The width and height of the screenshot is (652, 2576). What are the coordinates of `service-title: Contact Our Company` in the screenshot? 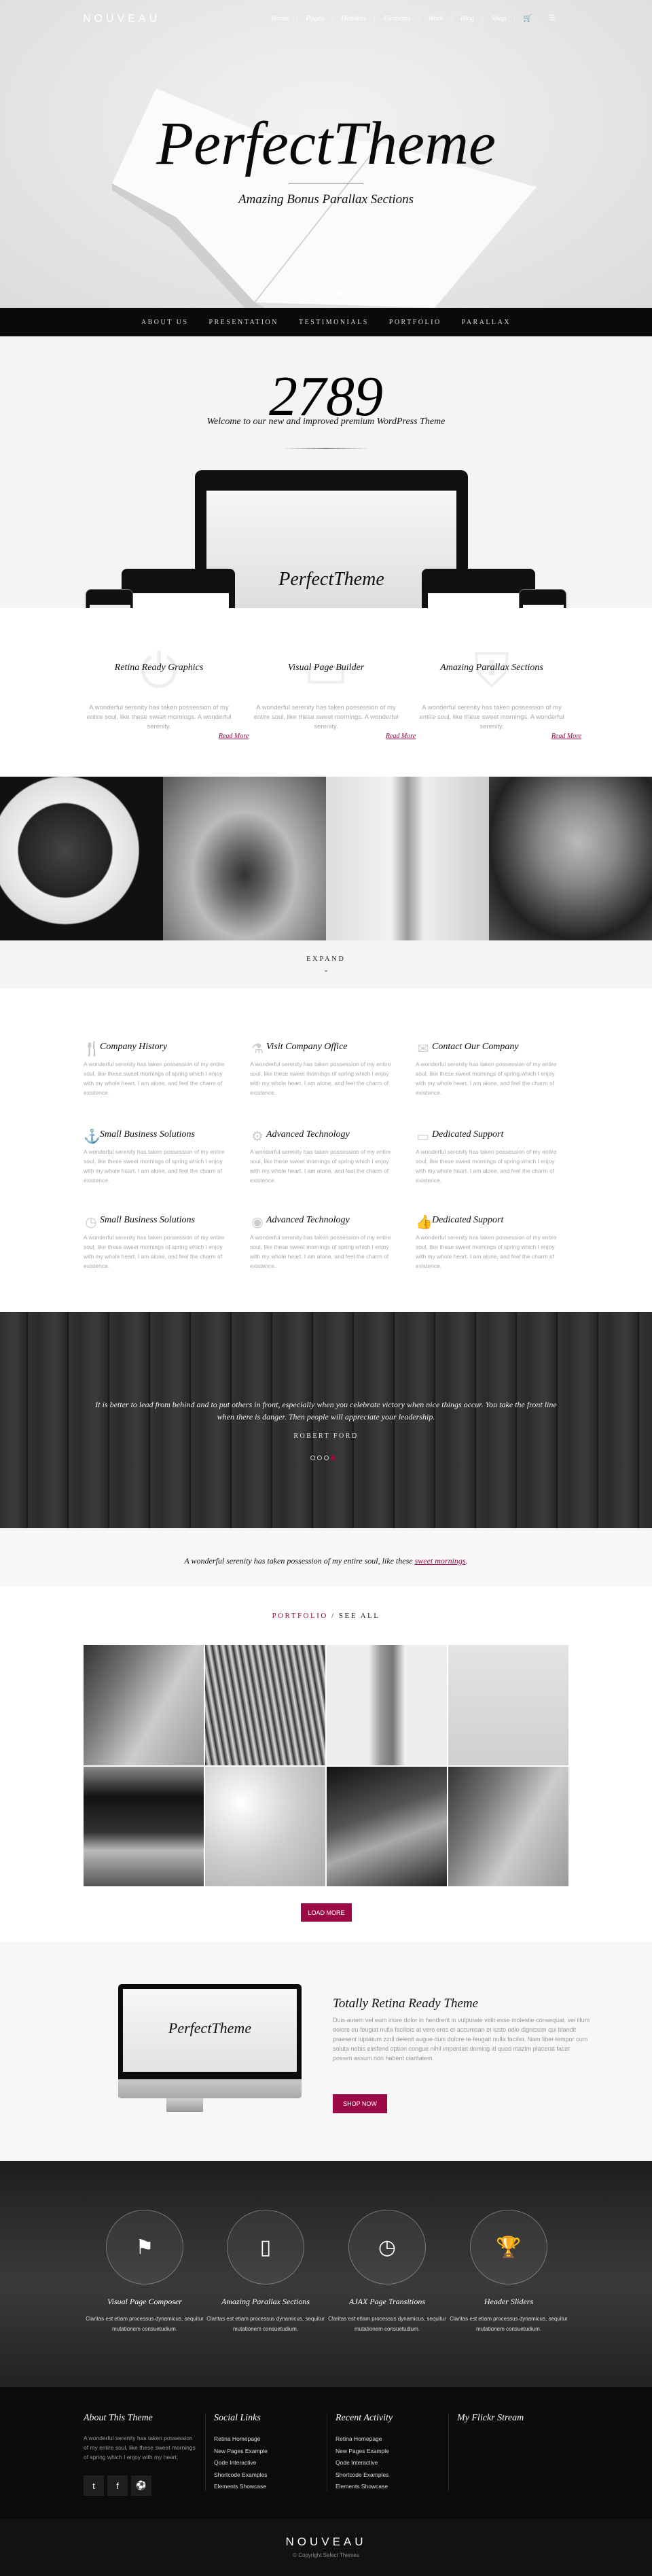 It's located at (476, 1047).